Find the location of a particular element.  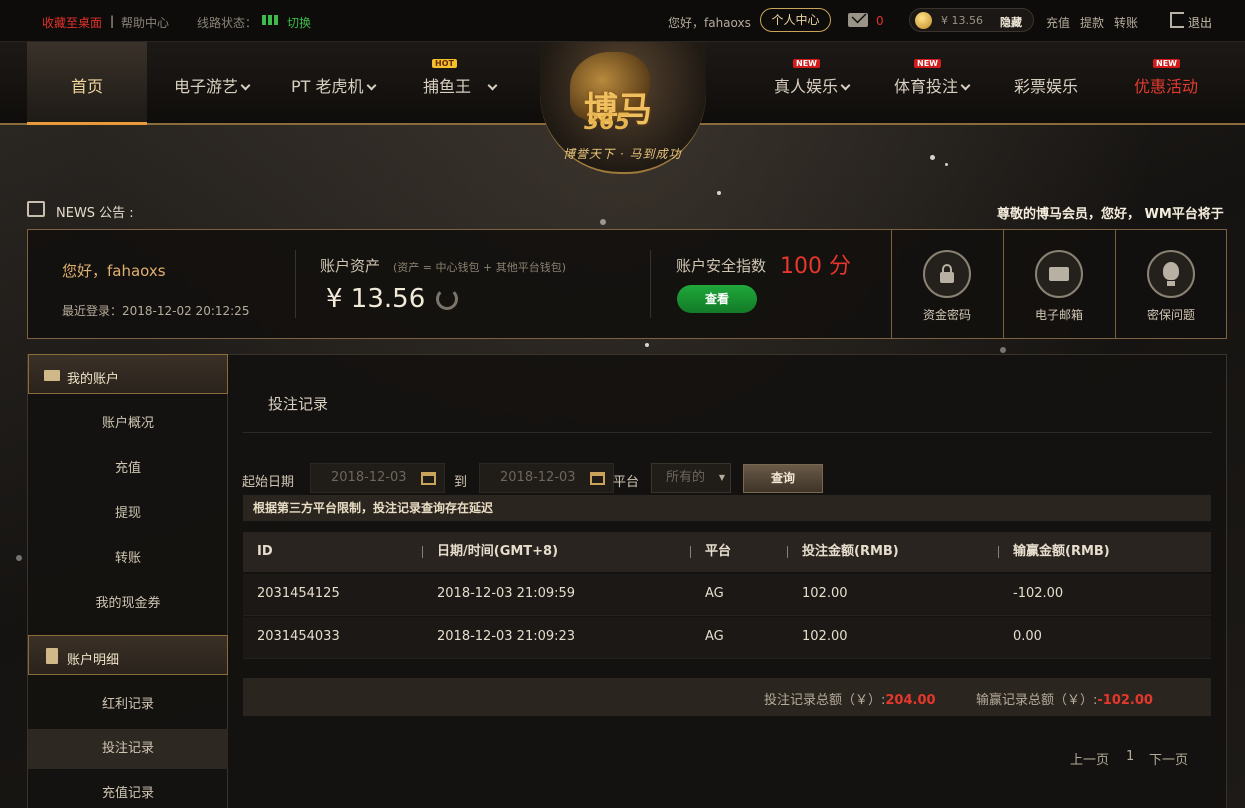

totals-bar: 投注记录总额（￥）:204.00 输赢记录总额（￥）:-102.00 is located at coordinates (727, 697).